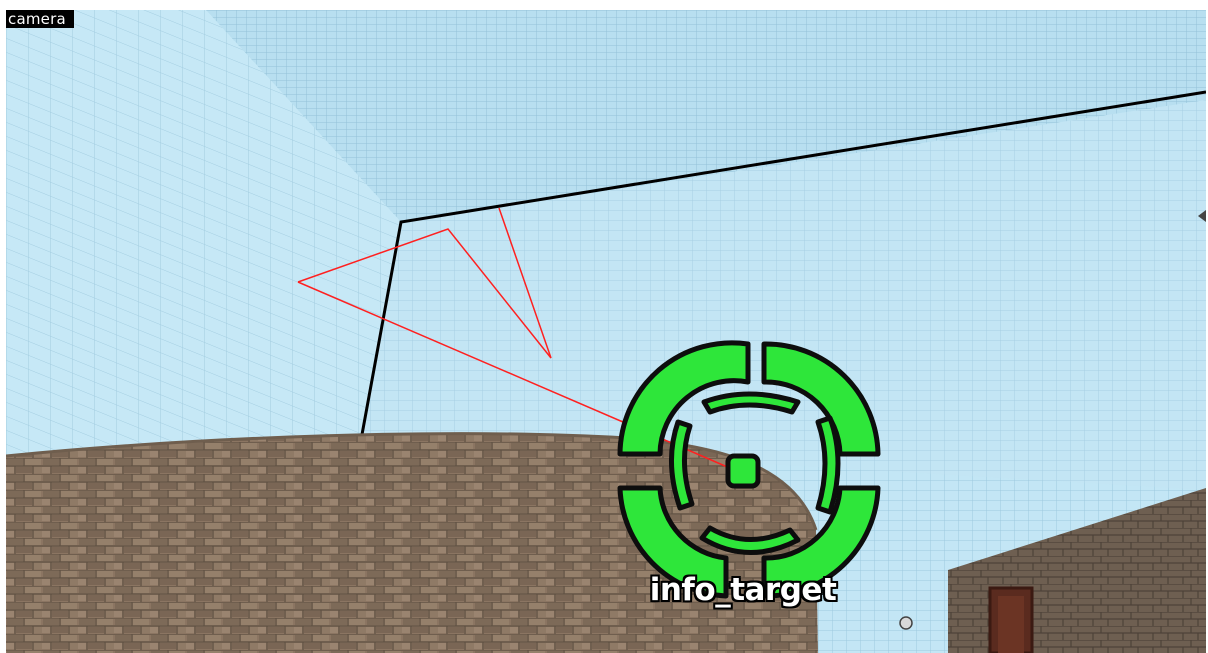 This screenshot has width=1208, height=653. Describe the element at coordinates (906, 623) in the screenshot. I see `light-sprite-icon` at that location.